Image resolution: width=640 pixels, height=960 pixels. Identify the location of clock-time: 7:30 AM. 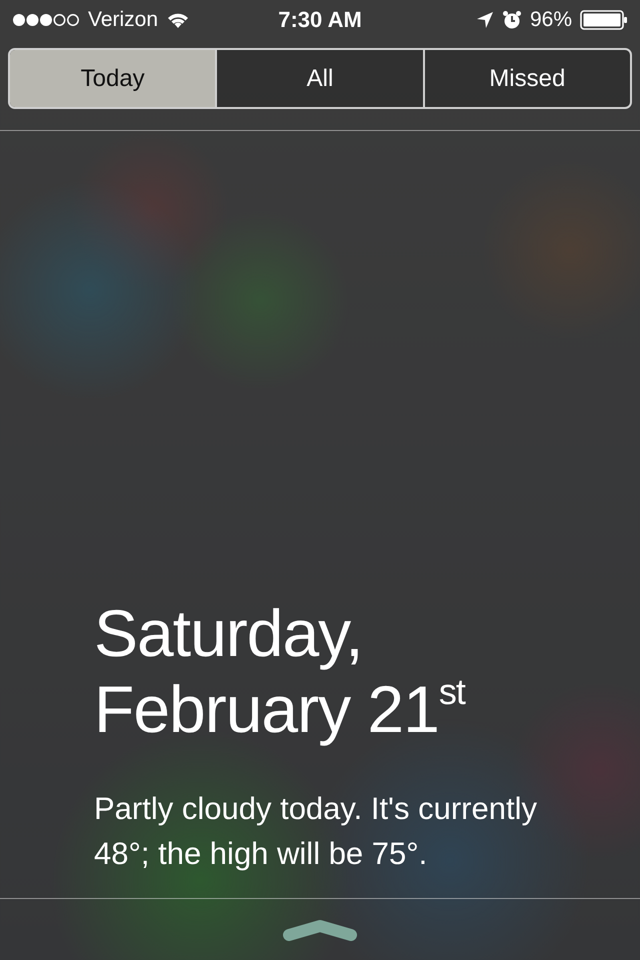
(320, 20).